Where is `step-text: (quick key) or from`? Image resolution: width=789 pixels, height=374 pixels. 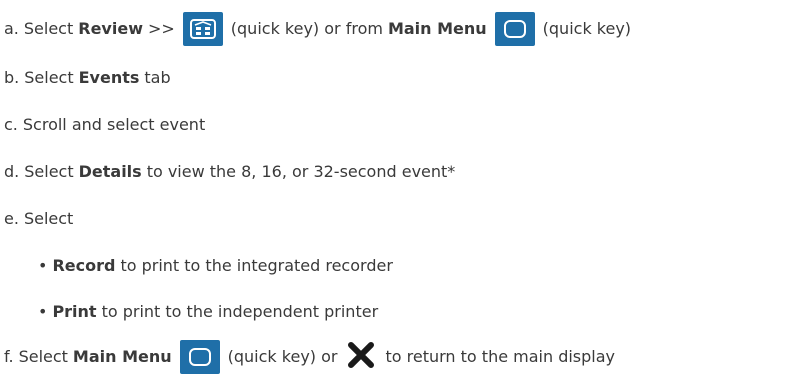 step-text: (quick key) or from is located at coordinates (306, 28).